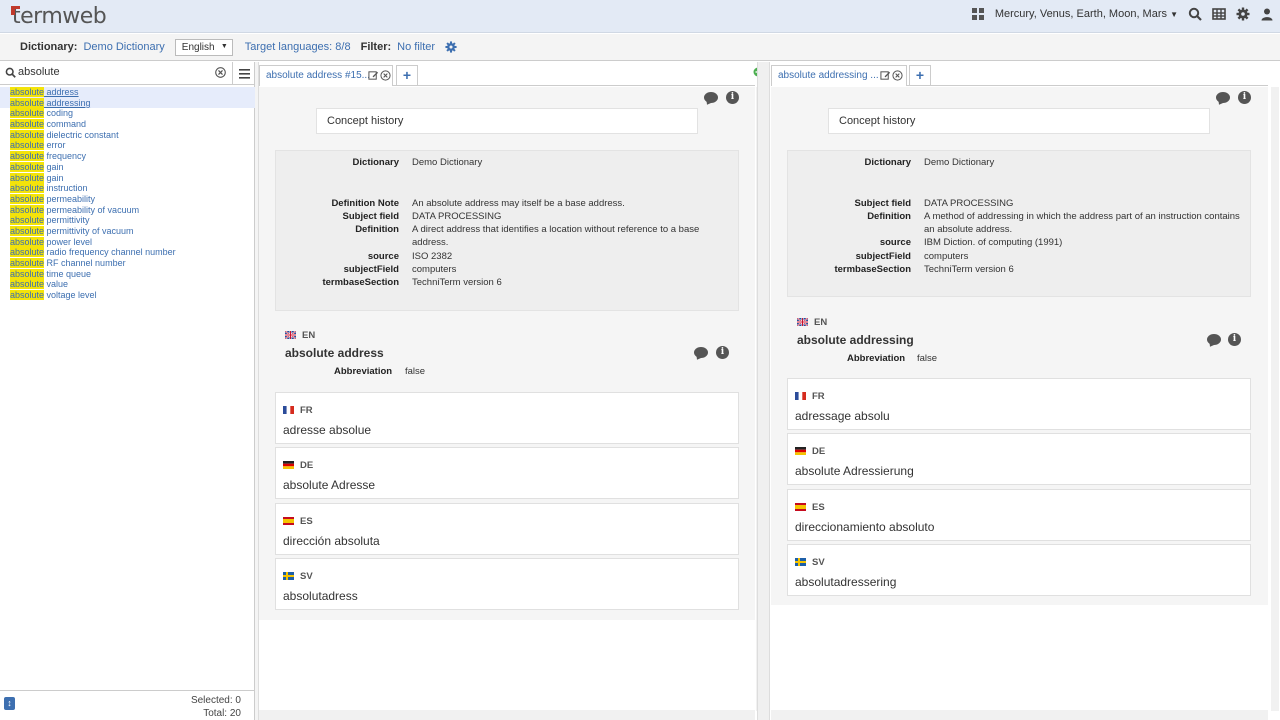 Image resolution: width=1280 pixels, height=720 pixels. Describe the element at coordinates (67, 102) in the screenshot. I see `result-text: addressing` at that location.